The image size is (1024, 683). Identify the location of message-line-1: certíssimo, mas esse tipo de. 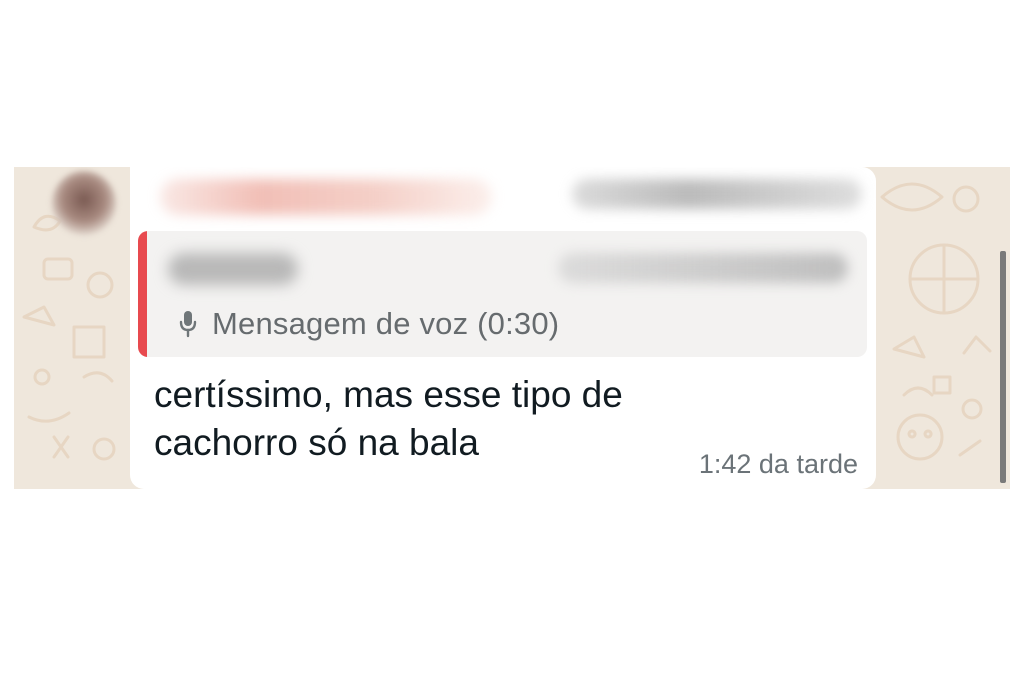
(388, 394).